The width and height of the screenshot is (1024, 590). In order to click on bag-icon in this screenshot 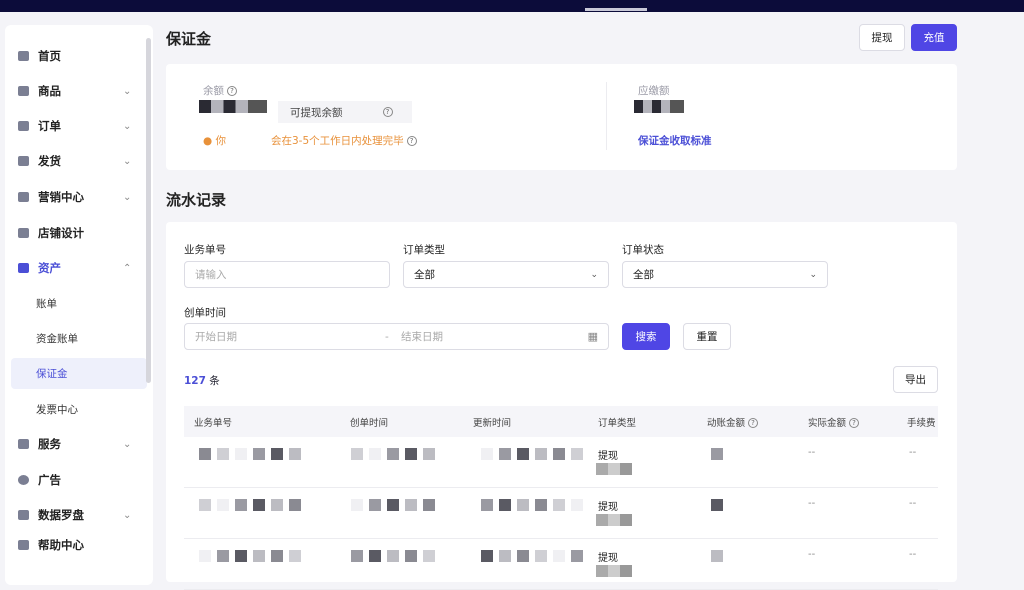, I will do `click(23, 91)`.